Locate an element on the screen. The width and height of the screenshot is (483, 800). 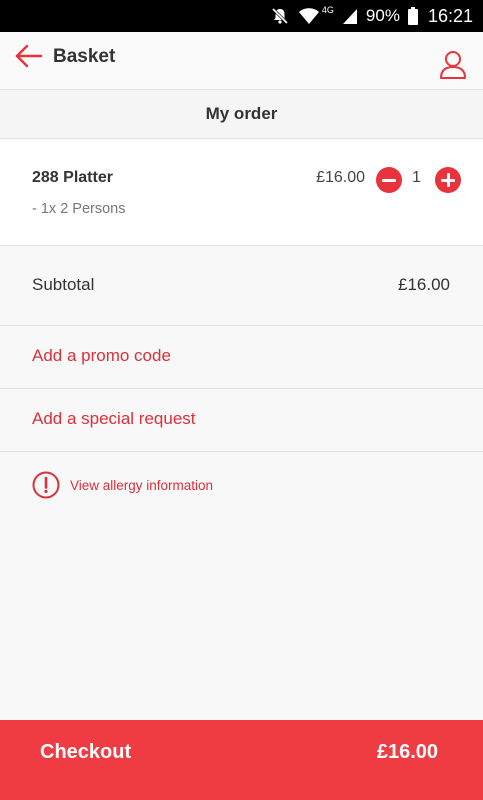
item-name: 288 Platter is located at coordinates (72, 177).